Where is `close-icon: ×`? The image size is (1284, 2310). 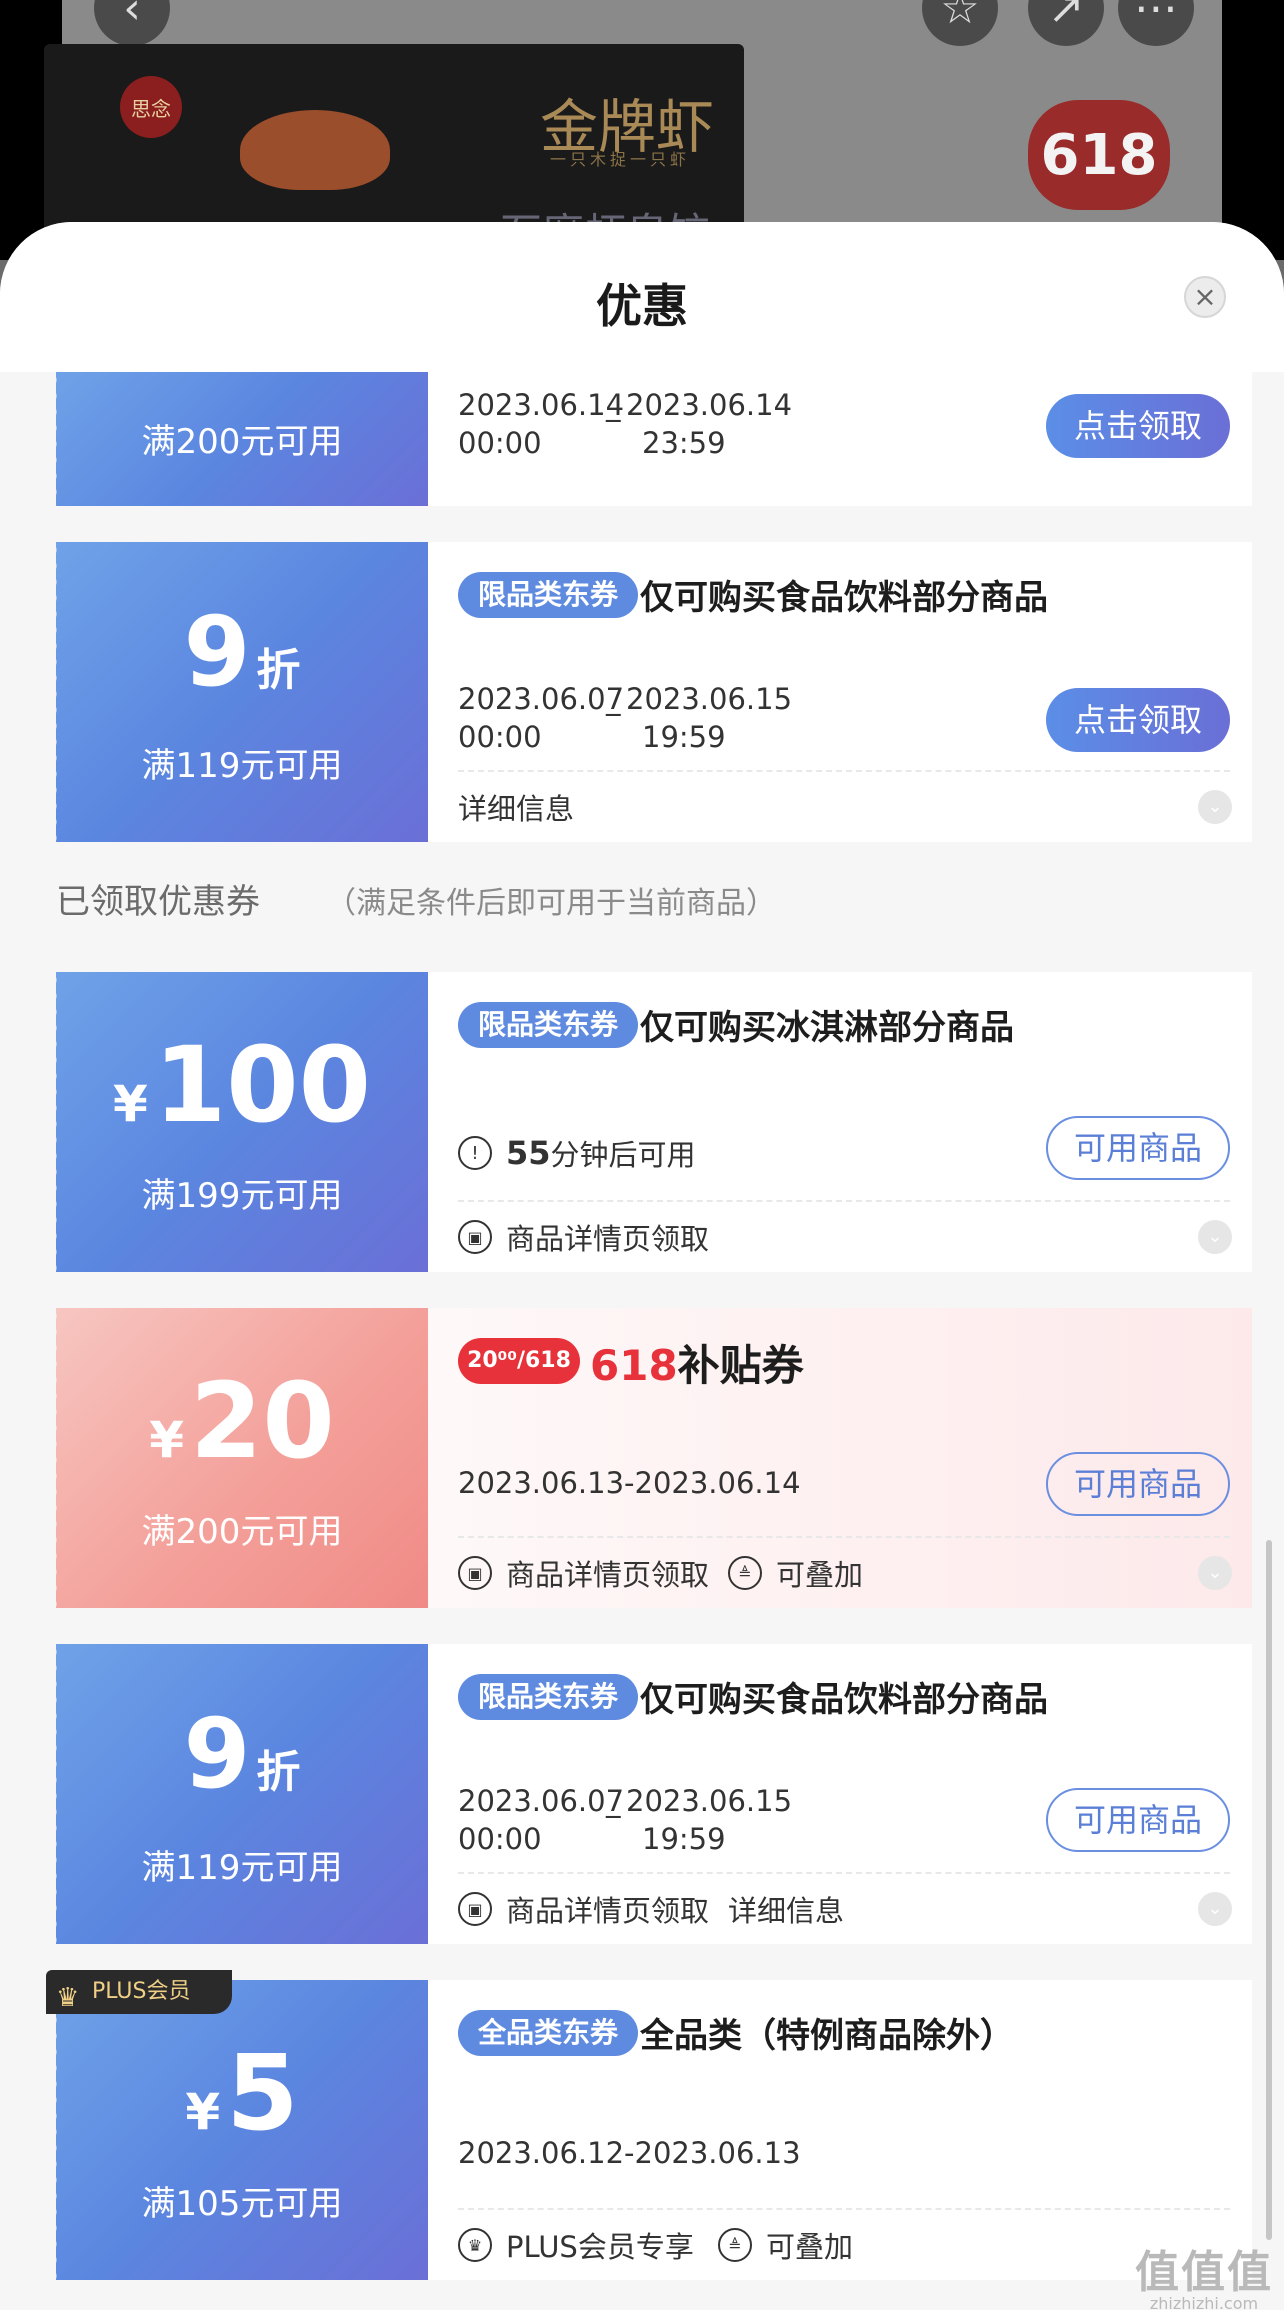
close-icon: × is located at coordinates (1205, 296).